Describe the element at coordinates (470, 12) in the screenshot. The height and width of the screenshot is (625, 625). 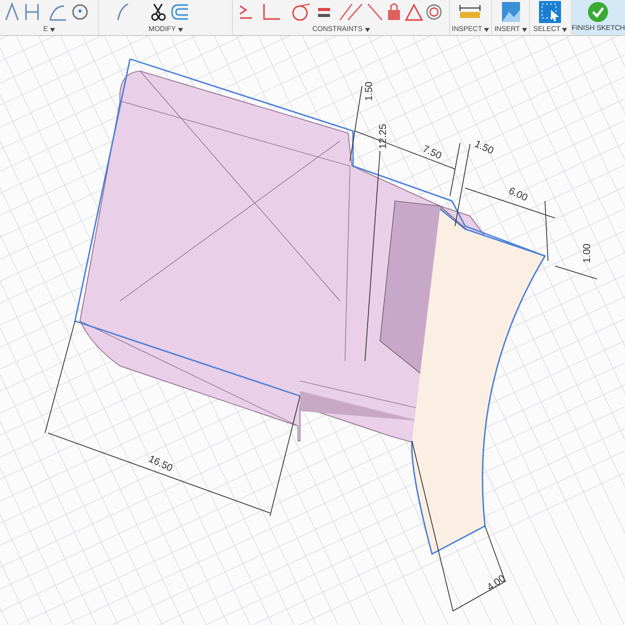
I see `measure-icon` at that location.